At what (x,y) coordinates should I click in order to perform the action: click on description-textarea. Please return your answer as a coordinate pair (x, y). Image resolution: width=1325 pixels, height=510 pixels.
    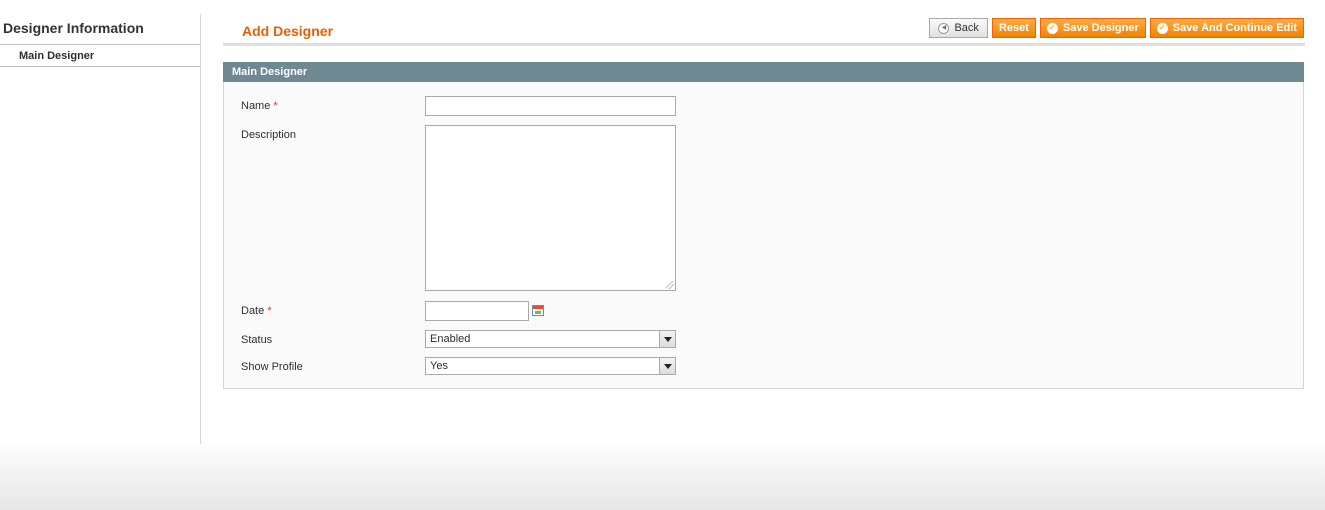
    Looking at the image, I should click on (550, 208).